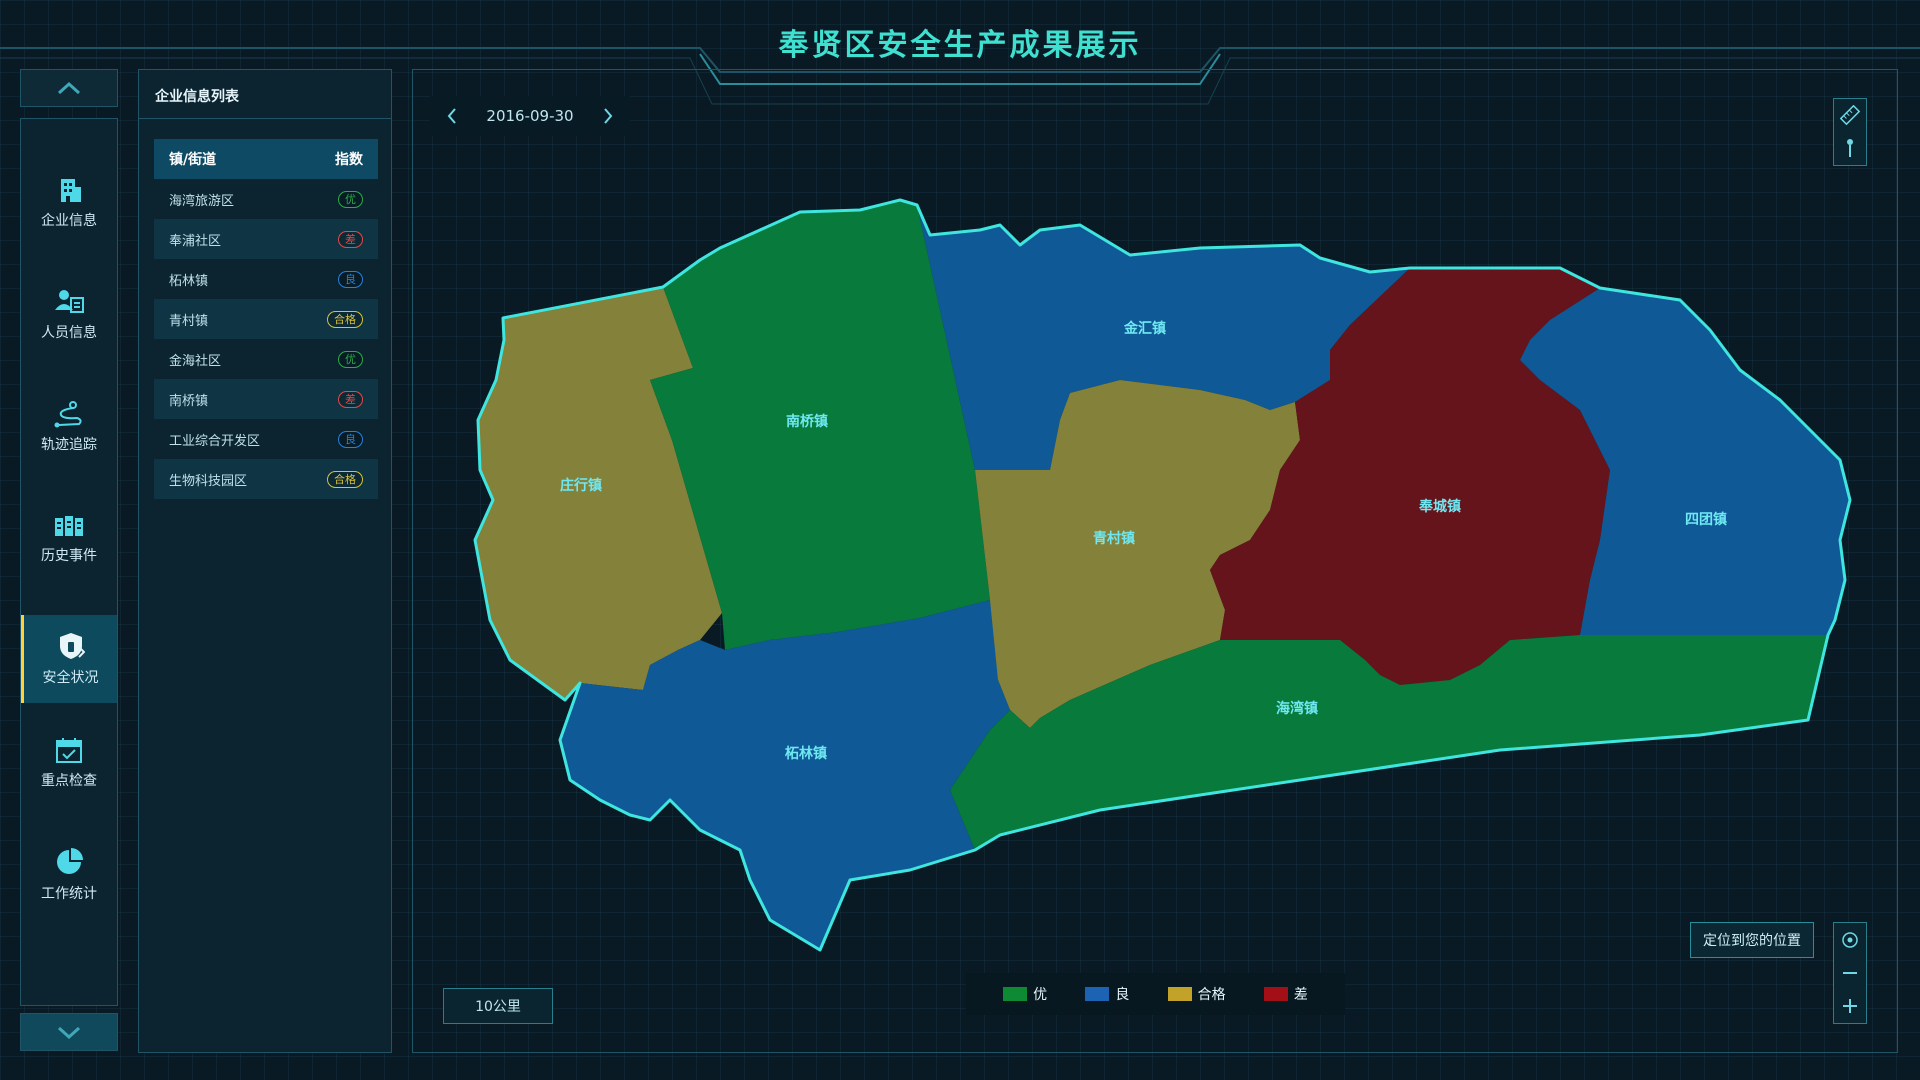 This screenshot has height=1080, width=1920. I want to click on region-label-fengcheng: 奉城镇, so click(1440, 506).